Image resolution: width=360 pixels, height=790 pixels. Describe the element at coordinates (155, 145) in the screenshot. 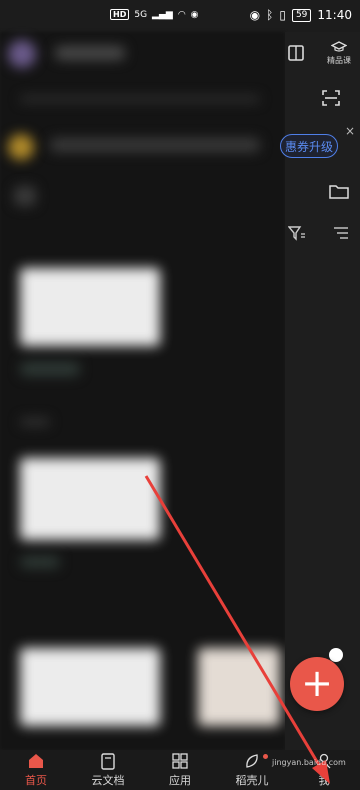

I see `drawer-membership-text` at that location.